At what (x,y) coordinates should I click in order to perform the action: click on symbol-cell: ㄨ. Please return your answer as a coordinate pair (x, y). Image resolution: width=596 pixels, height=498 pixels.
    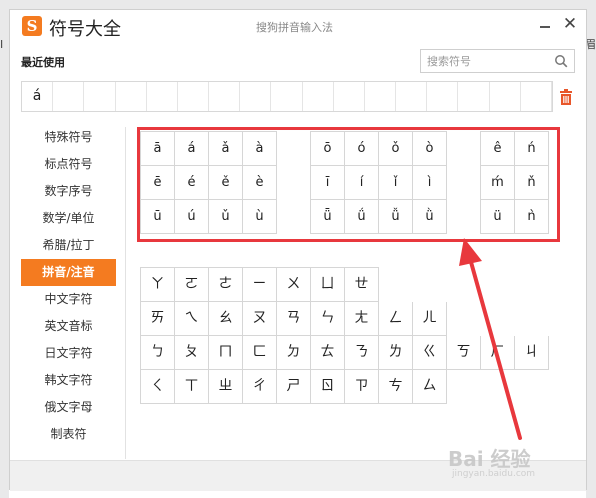
    Looking at the image, I should click on (294, 285).